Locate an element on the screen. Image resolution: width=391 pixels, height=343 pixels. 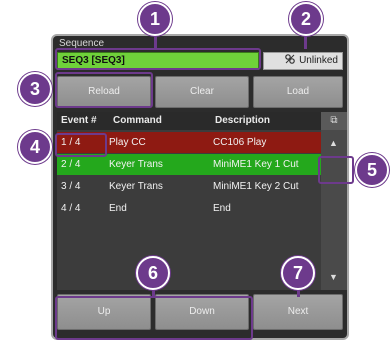
table-row: 4 / 4 End End is located at coordinates (189, 208).